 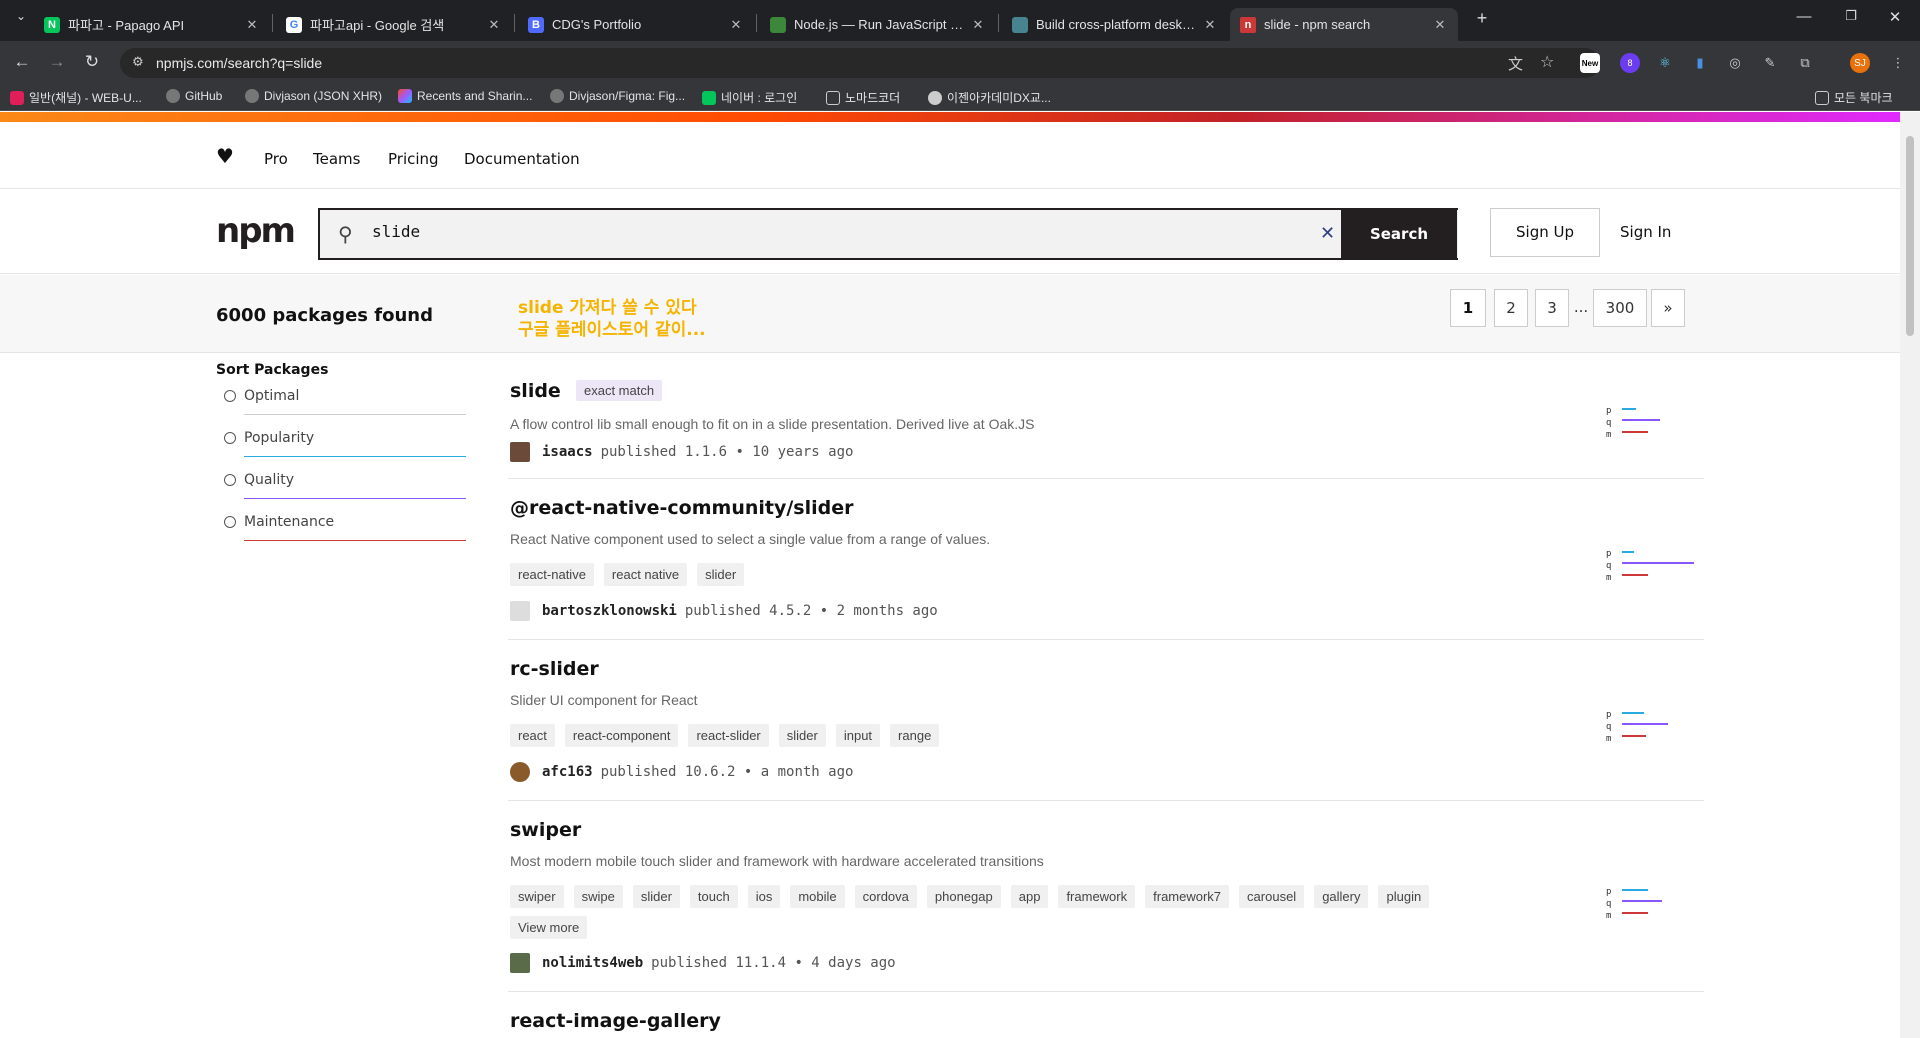 What do you see at coordinates (567, 772) in the screenshot?
I see `publisher-name: afc163` at bounding box center [567, 772].